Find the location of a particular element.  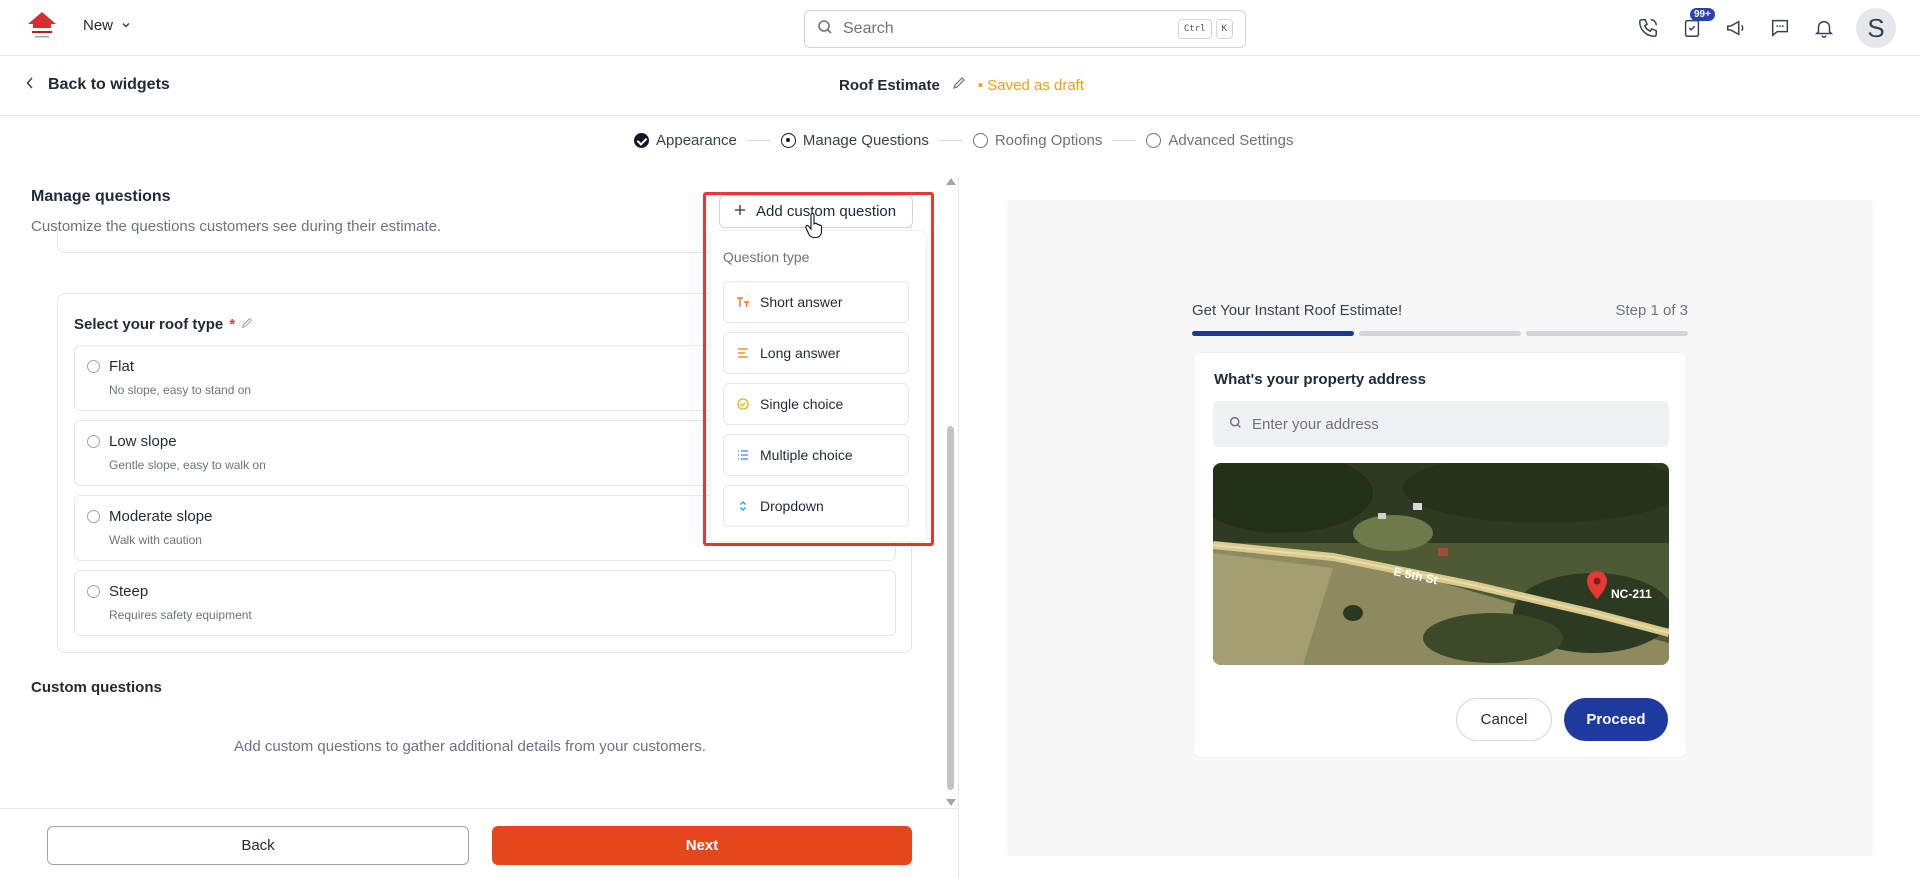

panel-divider is located at coordinates (958, 527).